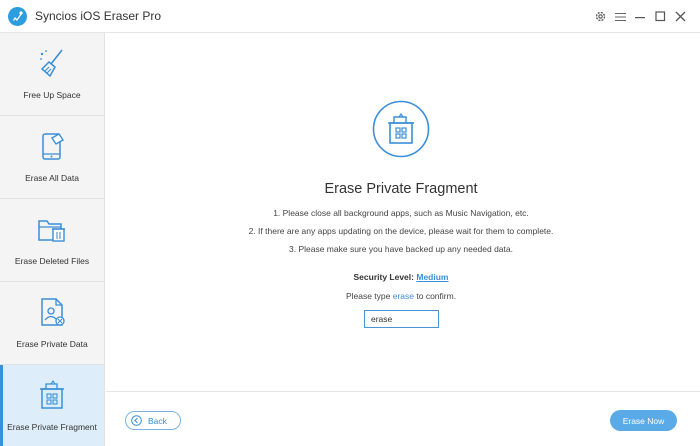 The height and width of the screenshot is (446, 700). I want to click on gear-icon, so click(600, 16).